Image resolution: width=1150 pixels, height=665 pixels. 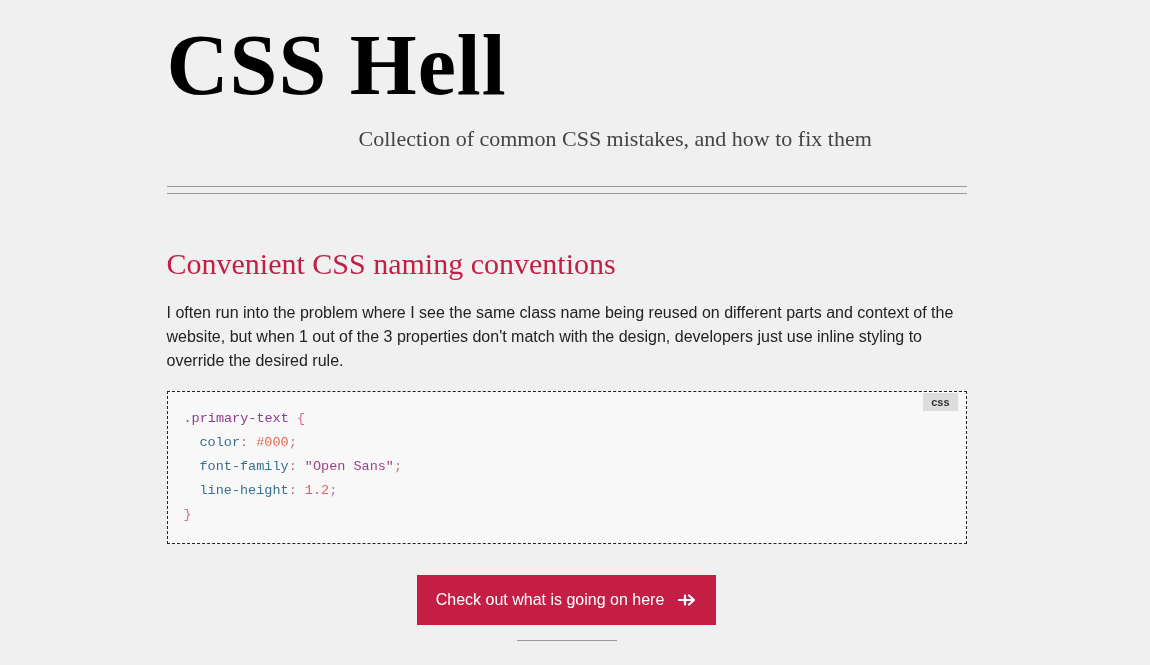 I want to click on site-tagline: Collection of common CSS mistakes, and how to fix them, so click(x=615, y=139).